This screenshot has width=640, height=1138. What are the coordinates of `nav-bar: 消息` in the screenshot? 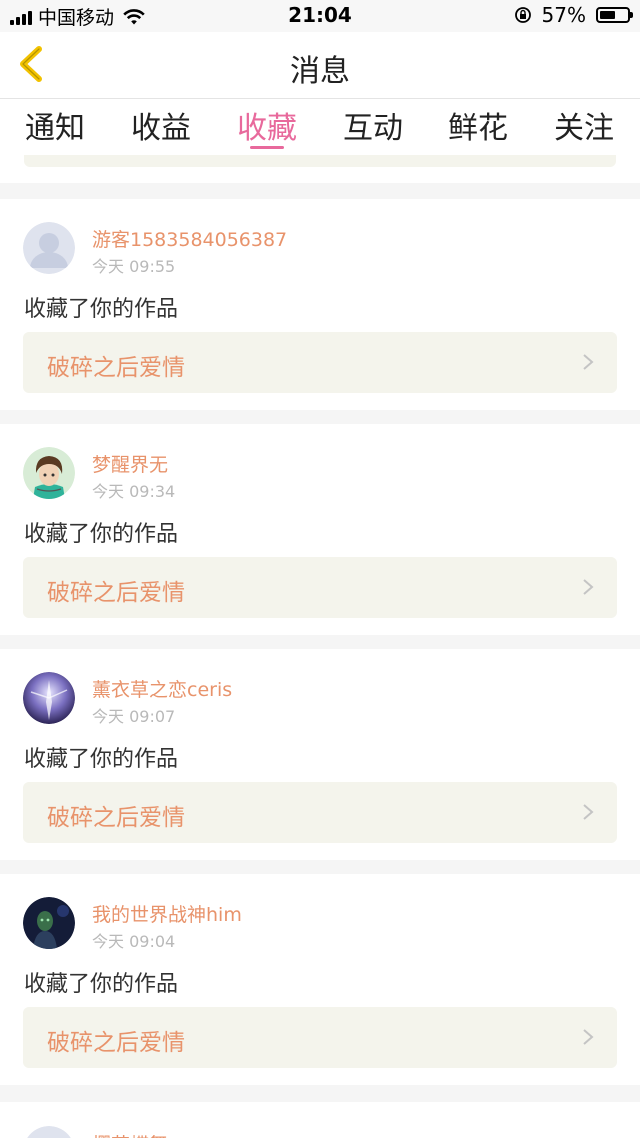 It's located at (320, 65).